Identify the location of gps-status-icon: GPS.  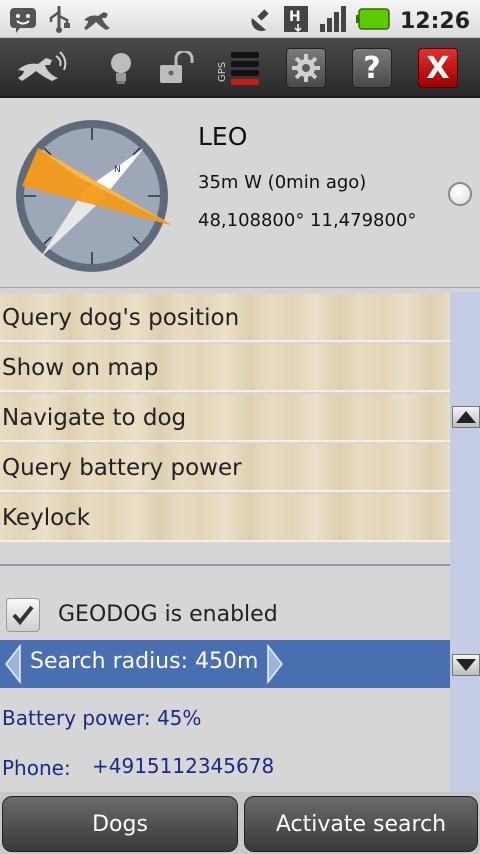
(239, 68).